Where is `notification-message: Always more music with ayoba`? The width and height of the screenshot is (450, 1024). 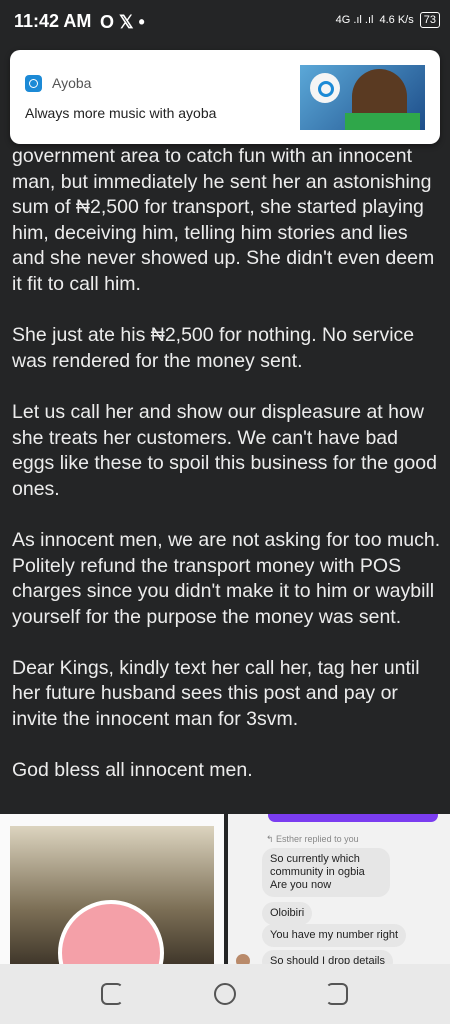 notification-message: Always more music with ayoba is located at coordinates (121, 113).